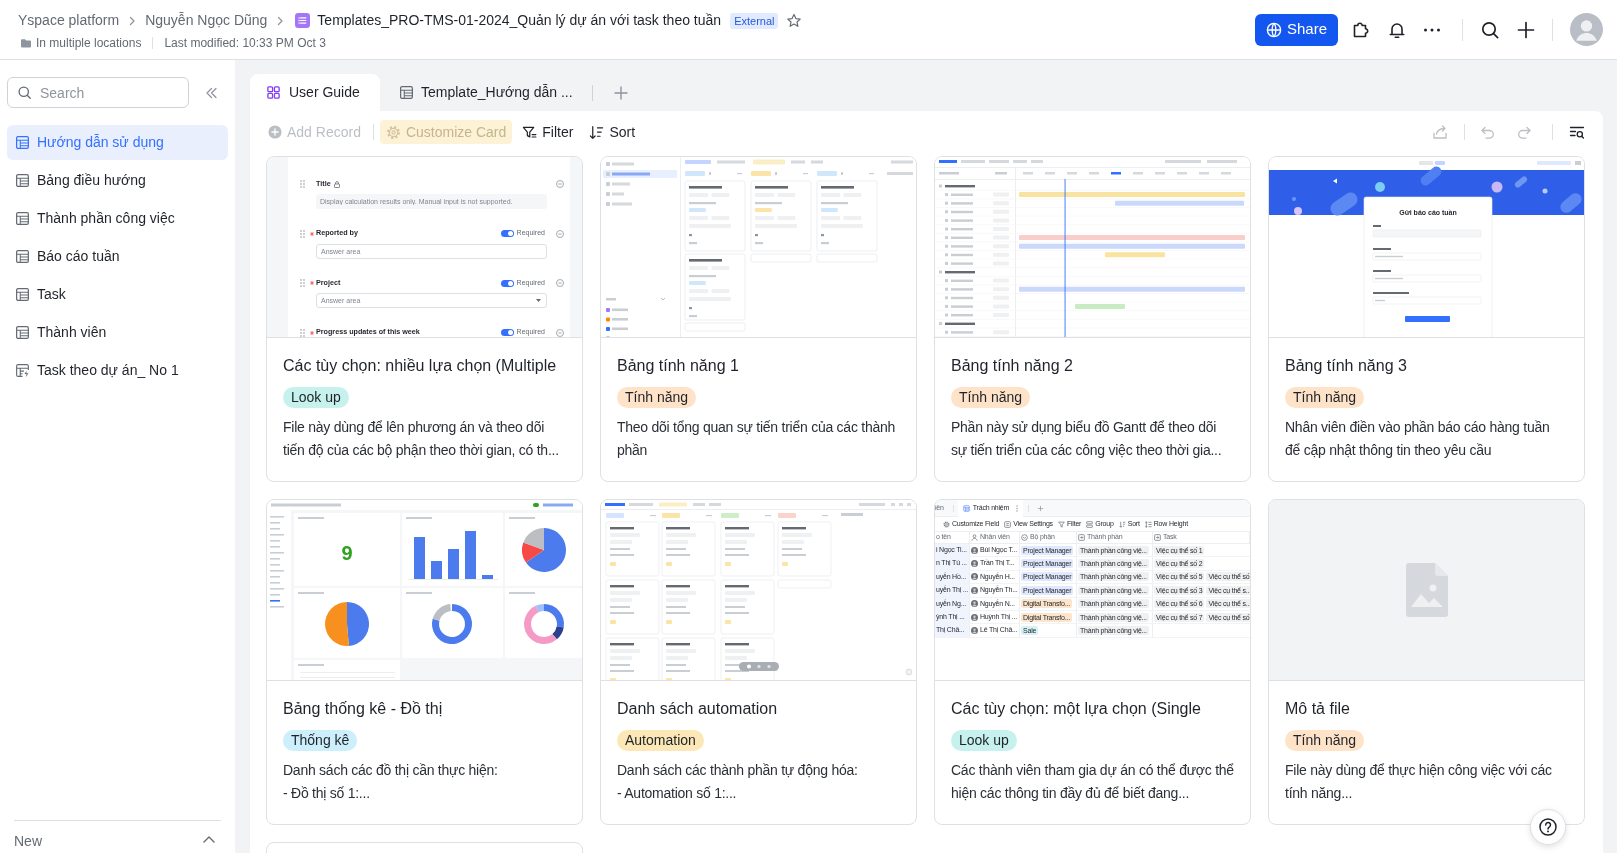 Image resolution: width=1617 pixels, height=853 pixels. What do you see at coordinates (363, 709) in the screenshot?
I see `card-title: Bảng thống kê - Đồ thị` at bounding box center [363, 709].